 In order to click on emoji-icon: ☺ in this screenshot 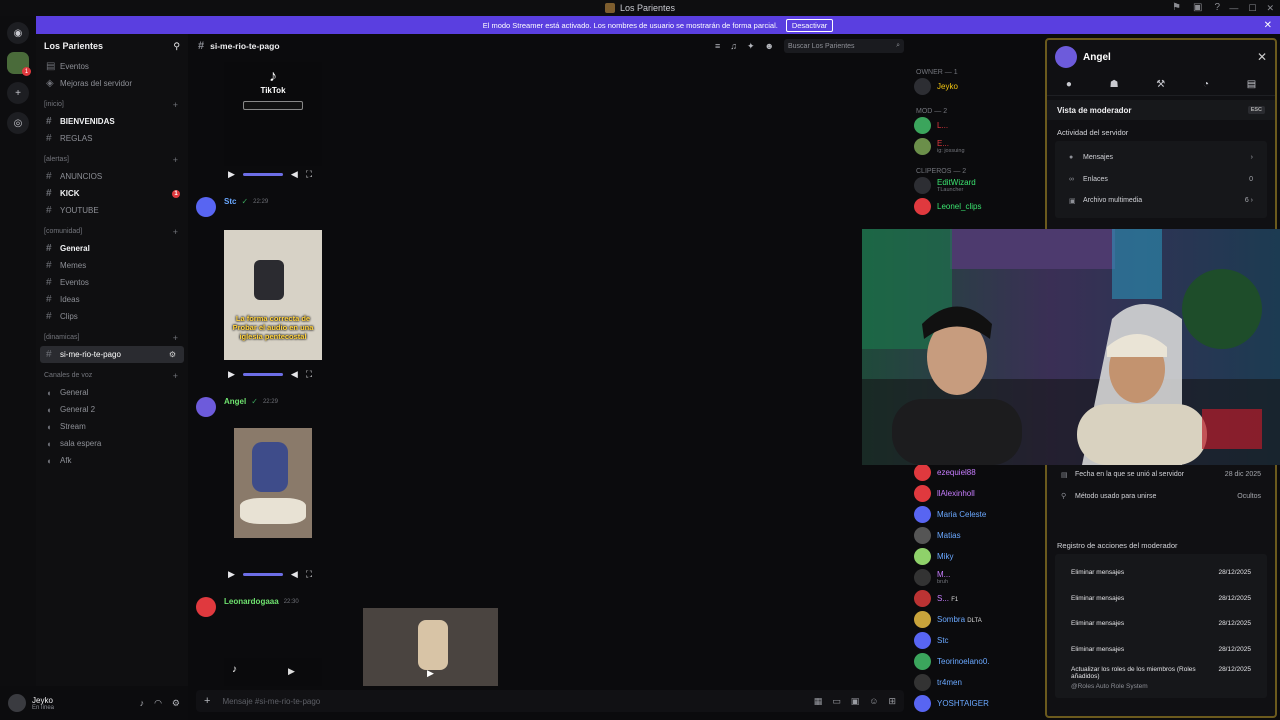, I will do `click(873, 701)`.